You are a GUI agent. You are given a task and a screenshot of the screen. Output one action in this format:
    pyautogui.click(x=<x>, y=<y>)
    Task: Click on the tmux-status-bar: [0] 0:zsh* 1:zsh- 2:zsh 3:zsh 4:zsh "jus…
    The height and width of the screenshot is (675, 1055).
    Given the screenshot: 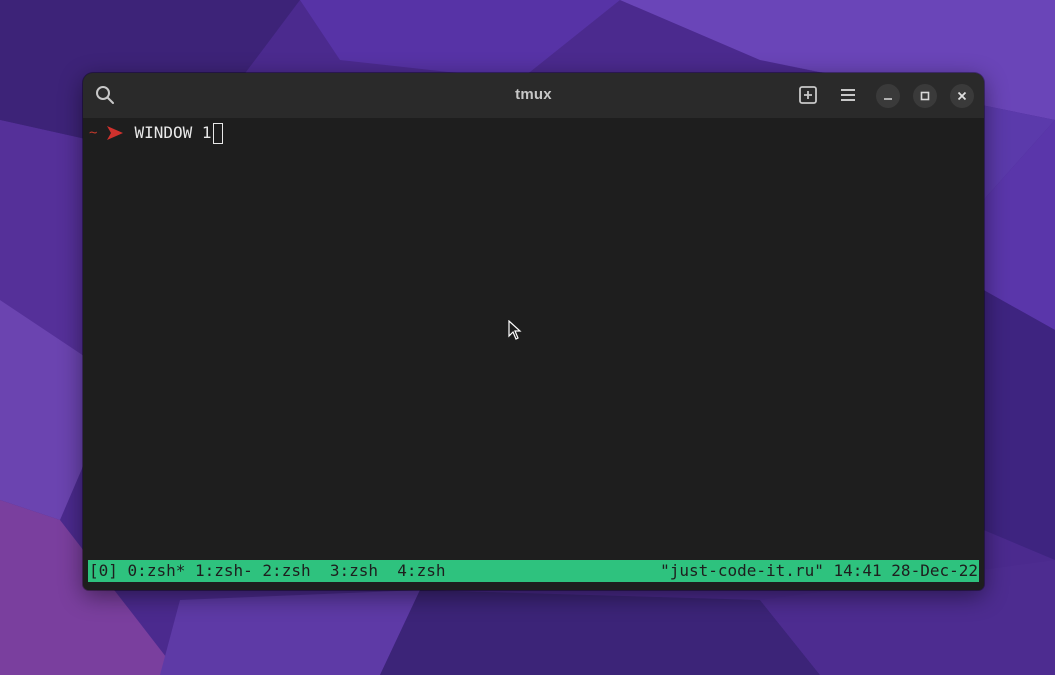 What is the action you would take?
    pyautogui.click(x=533, y=571)
    